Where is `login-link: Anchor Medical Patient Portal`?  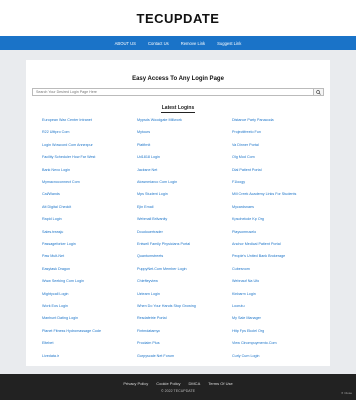 login-link: Anchor Medical Patient Portal is located at coordinates (256, 244).